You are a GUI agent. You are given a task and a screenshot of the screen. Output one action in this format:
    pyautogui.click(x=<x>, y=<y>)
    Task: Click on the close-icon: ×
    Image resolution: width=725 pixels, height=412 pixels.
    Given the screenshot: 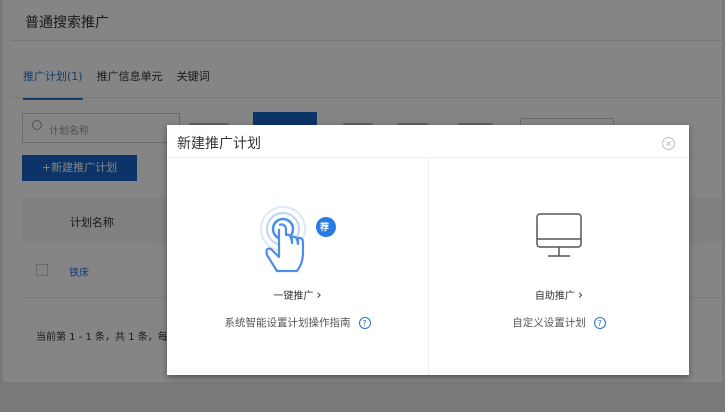 What is the action you would take?
    pyautogui.click(x=668, y=143)
    